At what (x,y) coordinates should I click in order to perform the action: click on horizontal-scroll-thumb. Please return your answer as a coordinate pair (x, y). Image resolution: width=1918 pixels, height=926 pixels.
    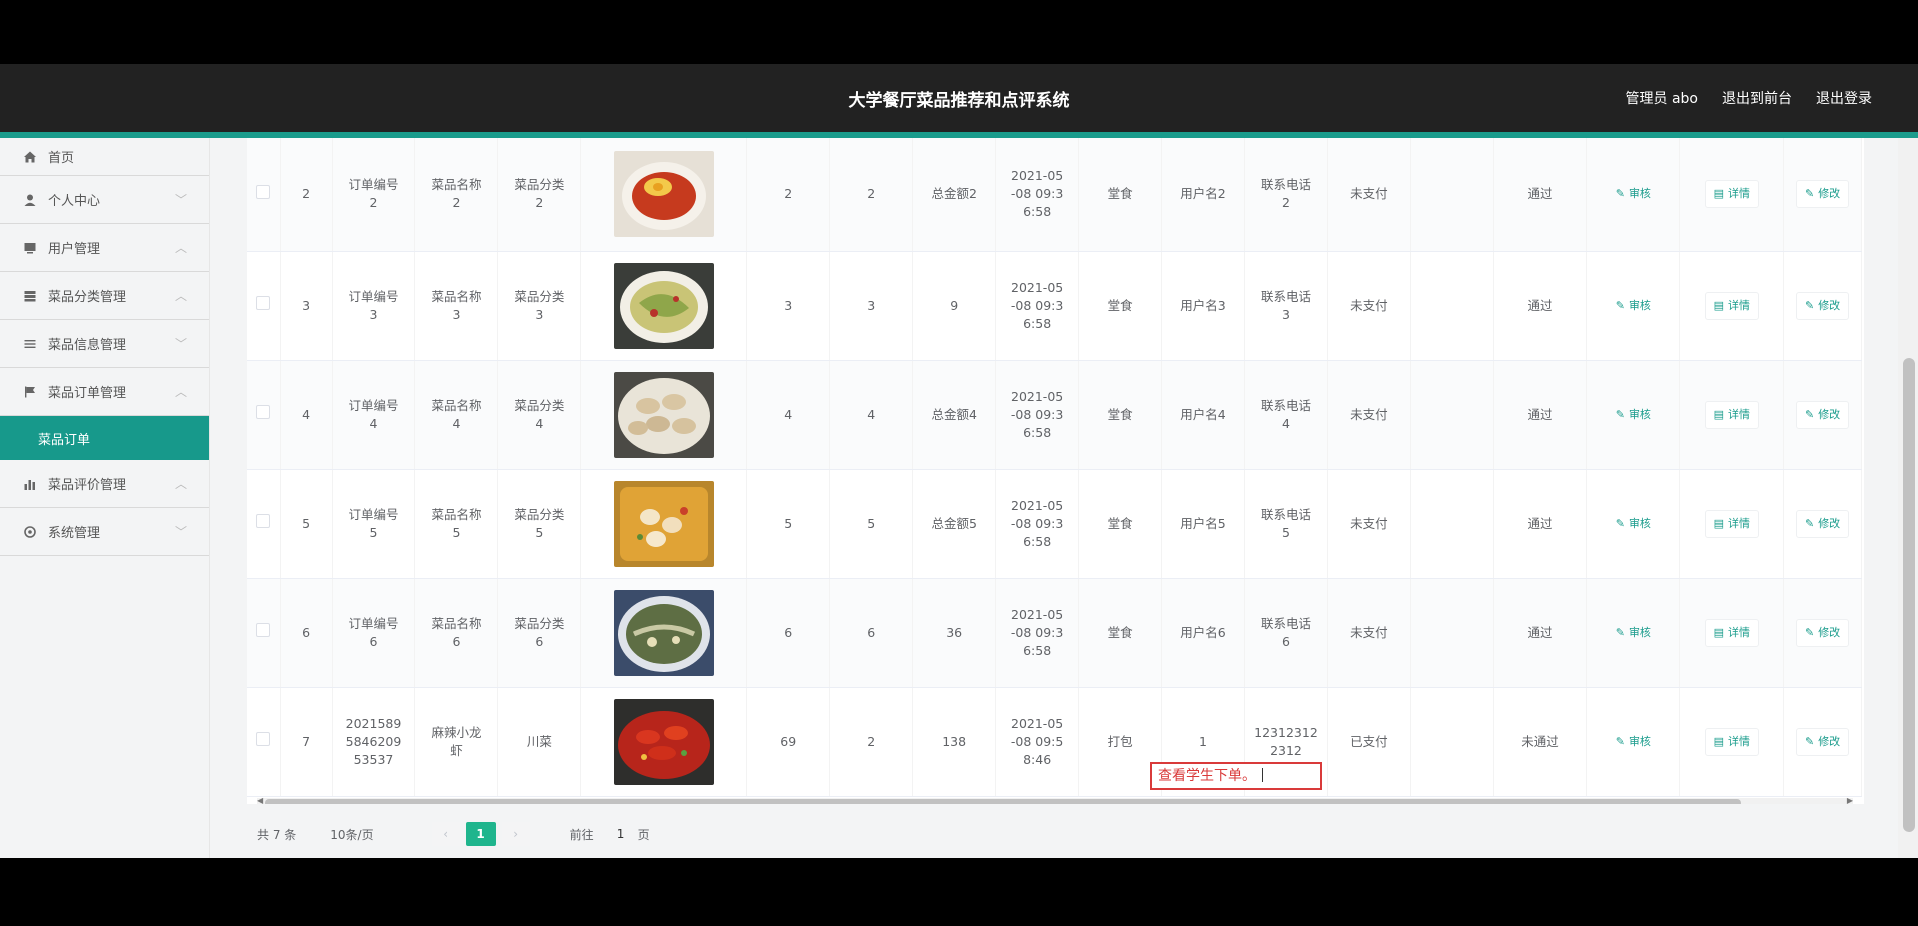
    Looking at the image, I should click on (1003, 801).